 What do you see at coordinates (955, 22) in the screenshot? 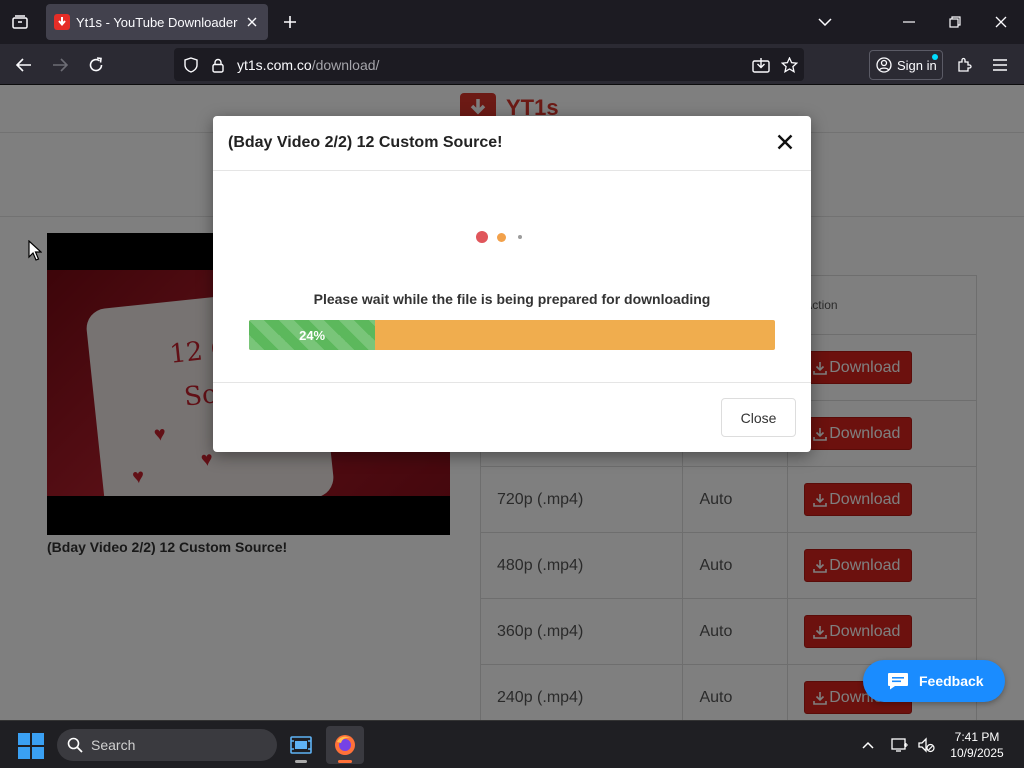
I see `restore-icon` at bounding box center [955, 22].